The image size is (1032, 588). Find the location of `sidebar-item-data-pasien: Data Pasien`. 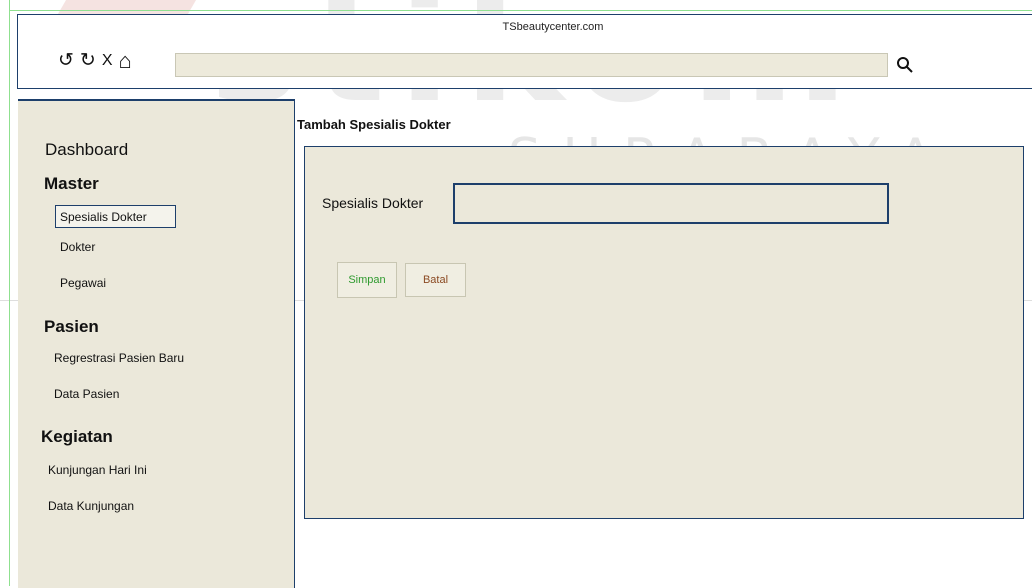

sidebar-item-data-pasien: Data Pasien is located at coordinates (86, 394).